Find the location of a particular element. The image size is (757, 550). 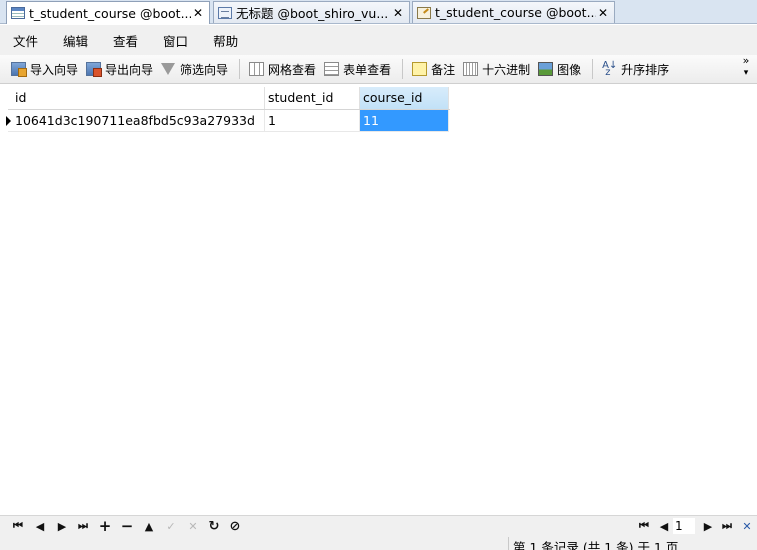

first-page-button: ⏮ is located at coordinates (644, 526).